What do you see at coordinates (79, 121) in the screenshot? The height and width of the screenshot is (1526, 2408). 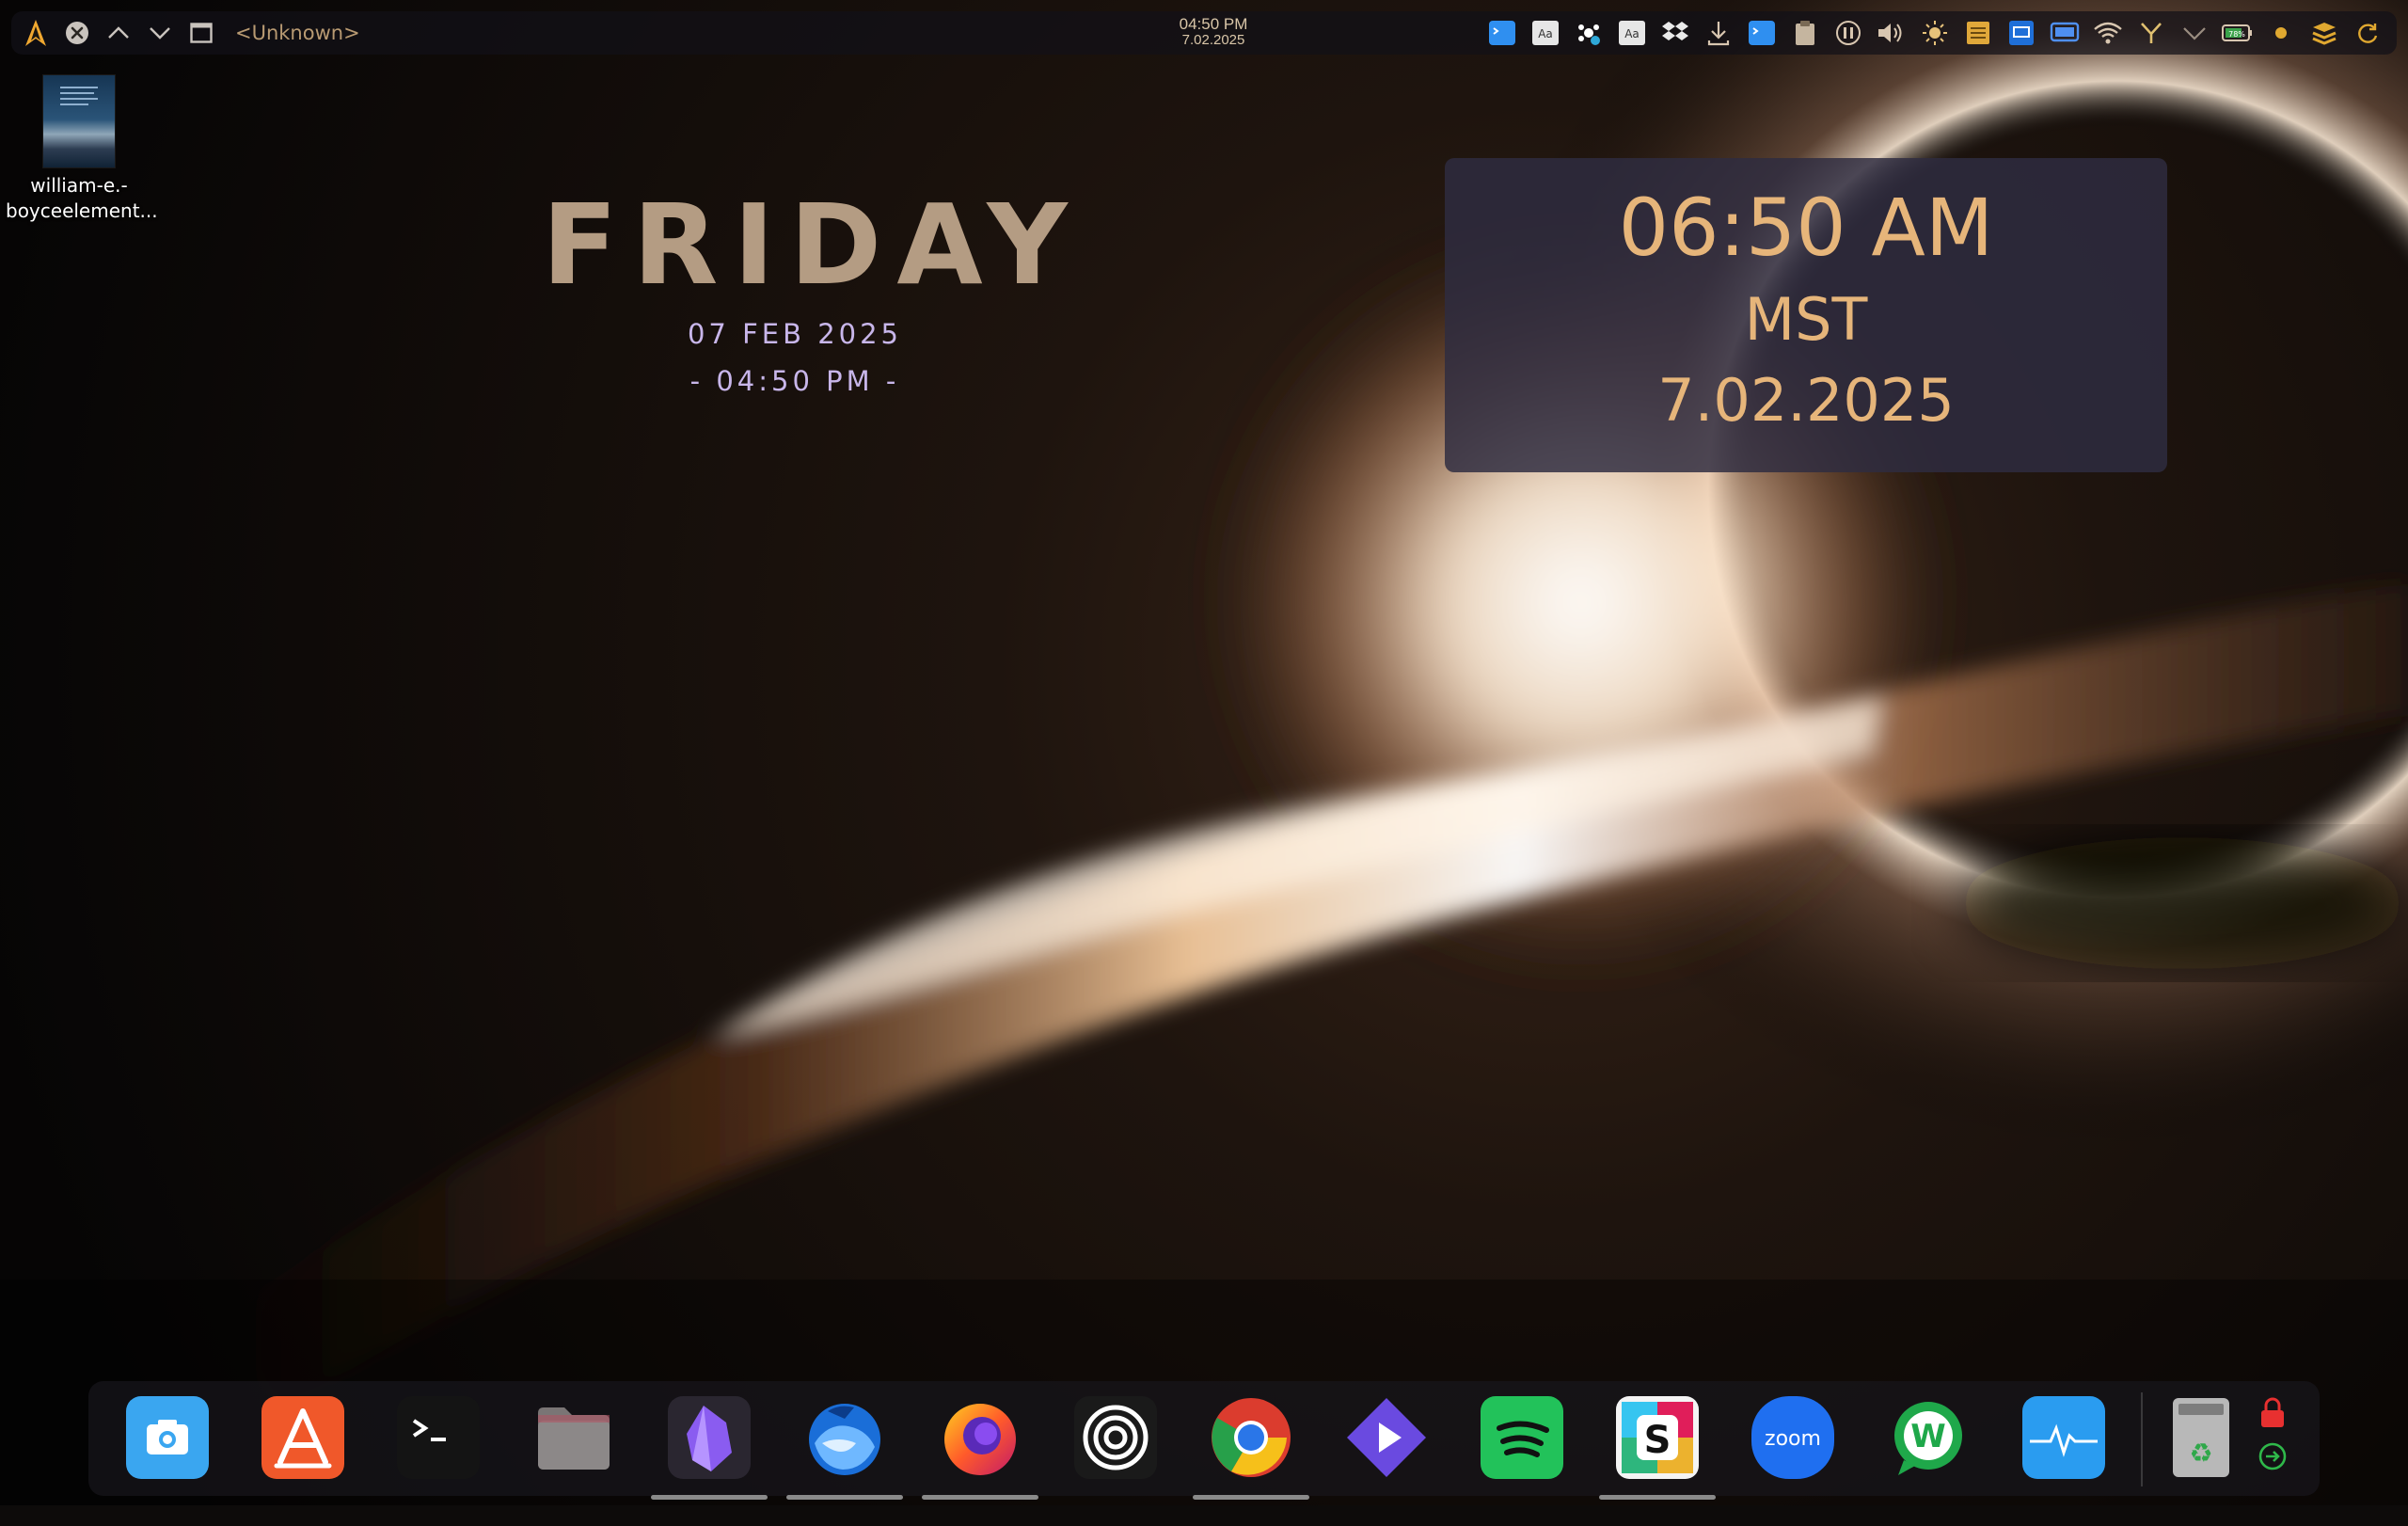 I see `file-thumbnail` at bounding box center [79, 121].